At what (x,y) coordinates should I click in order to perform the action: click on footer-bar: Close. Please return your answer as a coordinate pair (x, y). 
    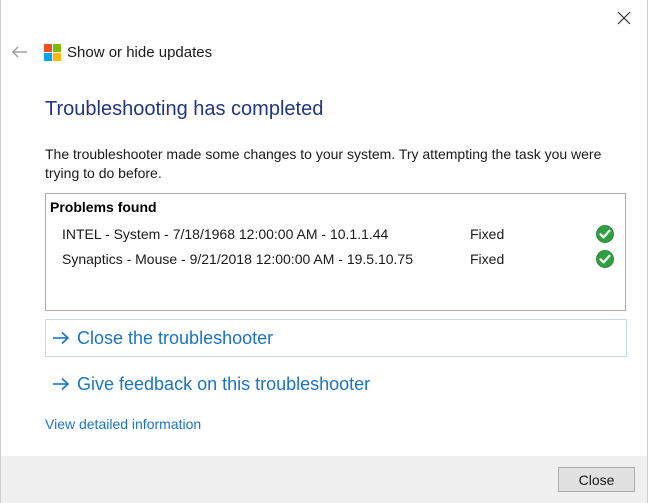
    Looking at the image, I should click on (324, 479).